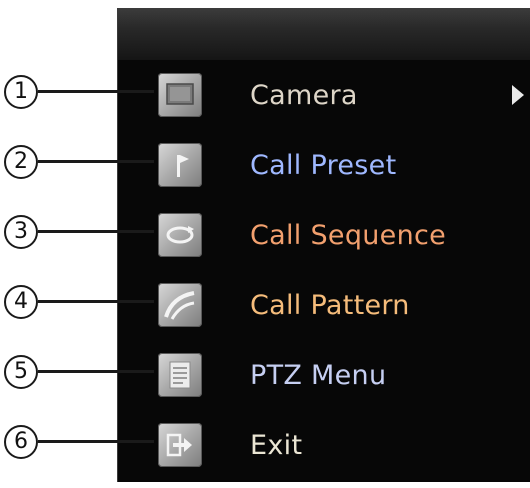 The width and height of the screenshot is (530, 488). Describe the element at coordinates (21, 442) in the screenshot. I see `callout-number: 6` at that location.